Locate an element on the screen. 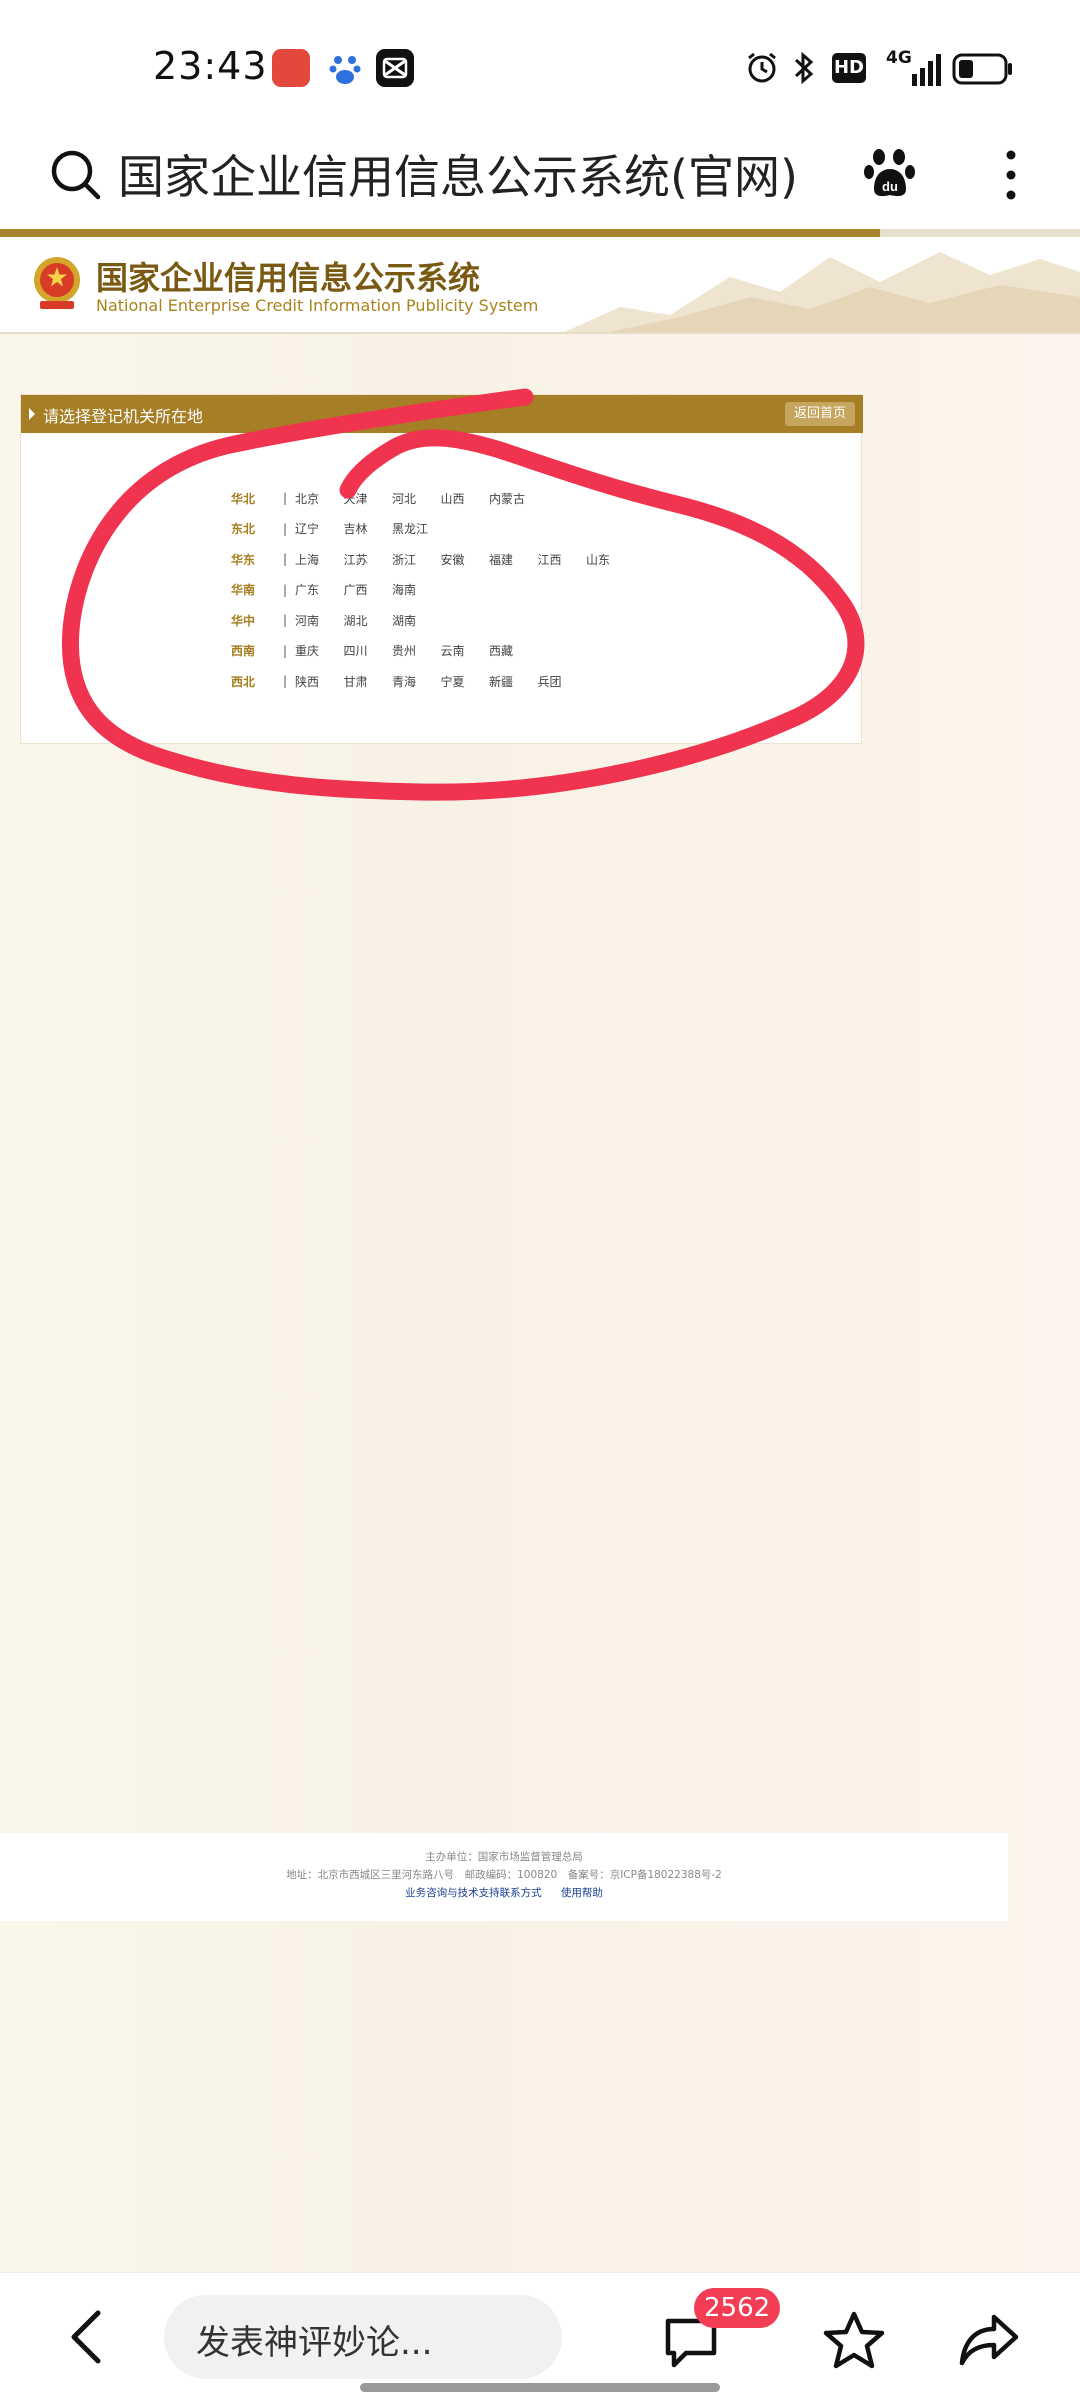 The width and height of the screenshot is (1080, 2400). province-link: 河北 is located at coordinates (416, 498).